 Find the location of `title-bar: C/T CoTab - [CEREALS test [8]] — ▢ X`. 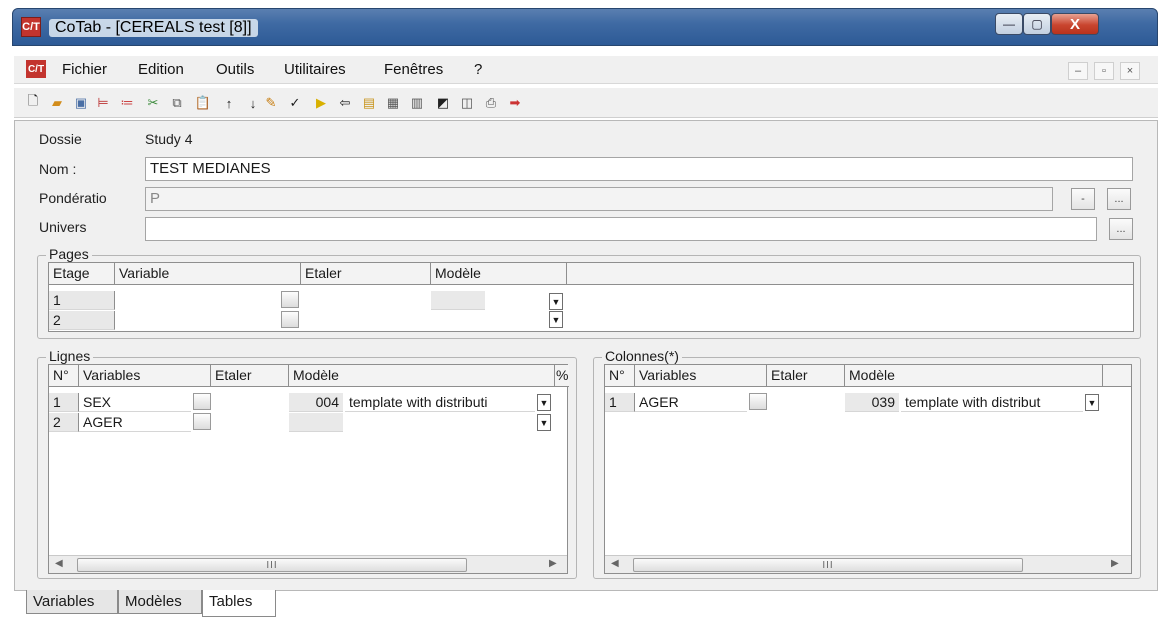

title-bar: C/T CoTab - [CEREALS test [8]] — ▢ X is located at coordinates (585, 27).